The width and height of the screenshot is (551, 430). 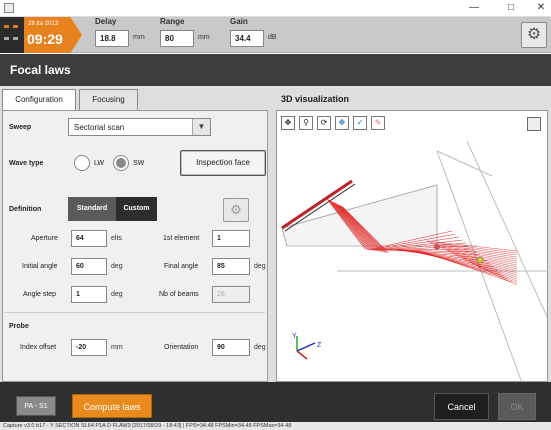 What do you see at coordinates (89, 294) in the screenshot?
I see `angle-step-input: 1` at bounding box center [89, 294].